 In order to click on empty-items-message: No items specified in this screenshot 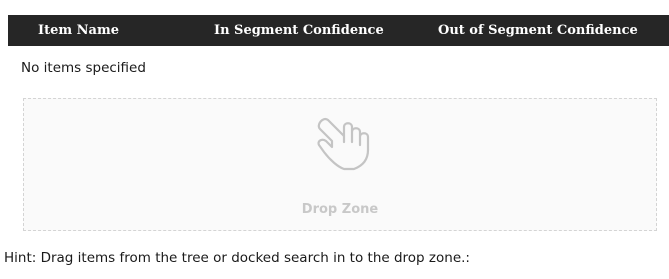, I will do `click(83, 68)`.